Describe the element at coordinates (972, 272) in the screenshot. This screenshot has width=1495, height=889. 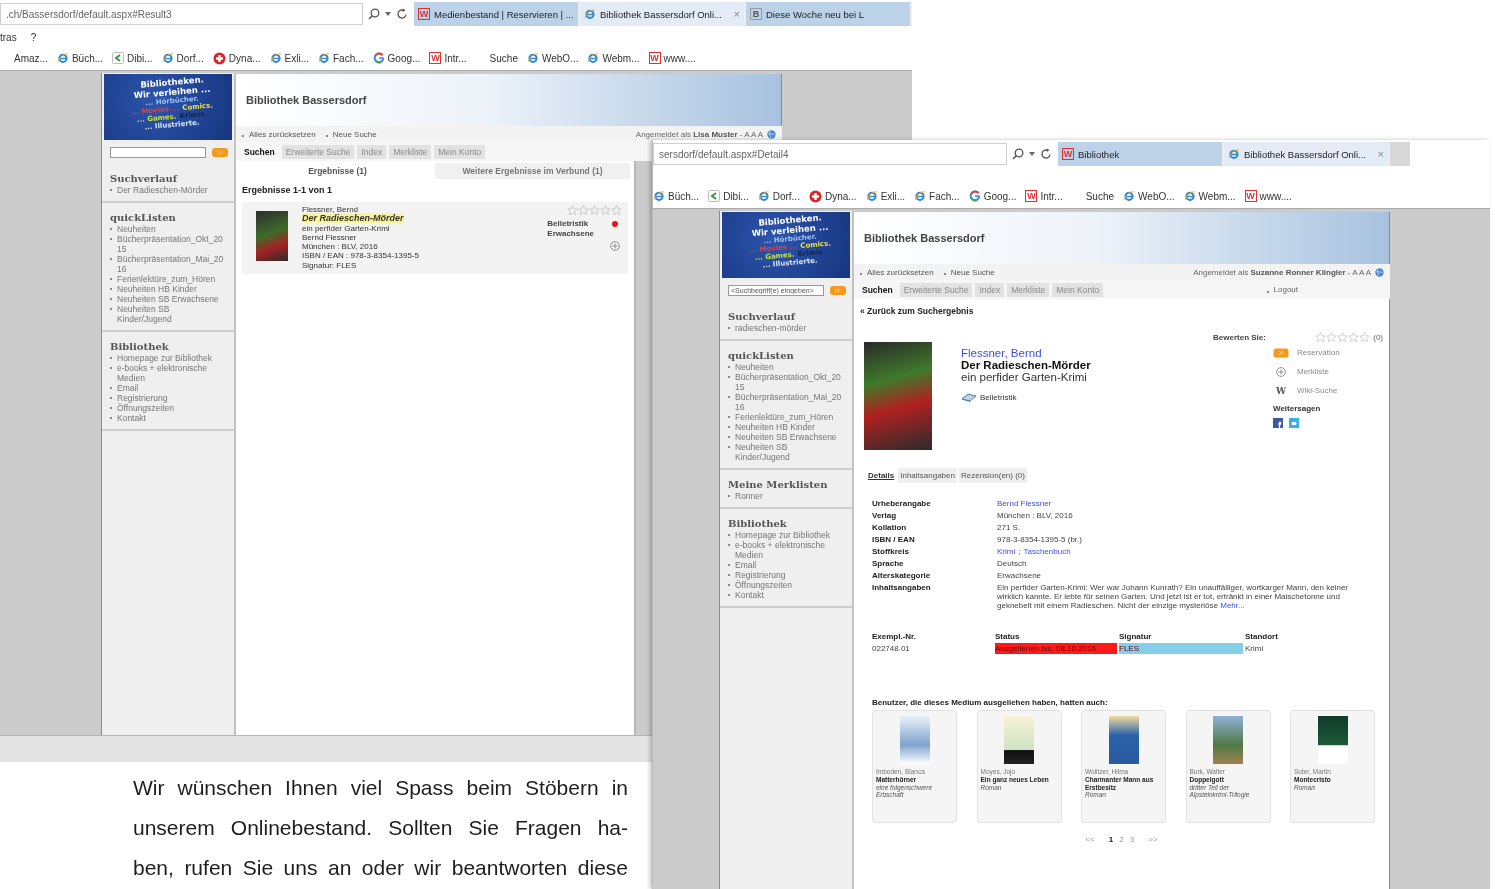
I see `header-link: Neue Suche` at that location.